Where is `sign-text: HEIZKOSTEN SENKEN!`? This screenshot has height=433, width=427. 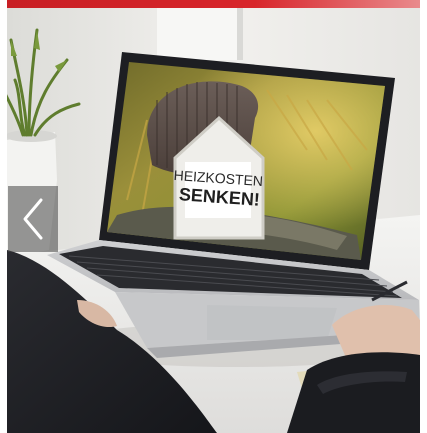 sign-text: HEIZKOSTEN SENKEN! is located at coordinates (218, 188).